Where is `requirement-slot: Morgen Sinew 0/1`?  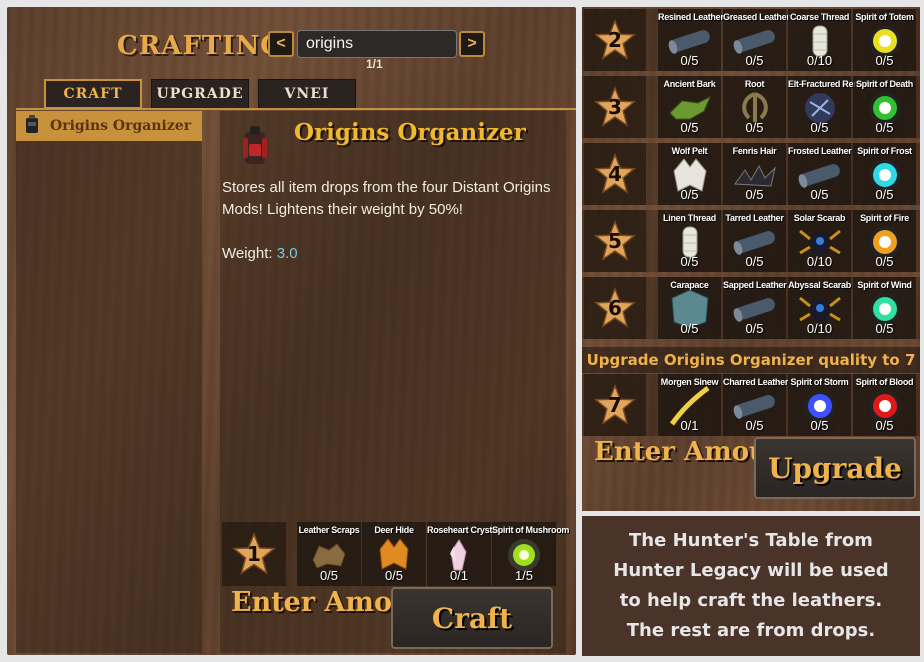 requirement-slot: Morgen Sinew 0/1 is located at coordinates (689, 405).